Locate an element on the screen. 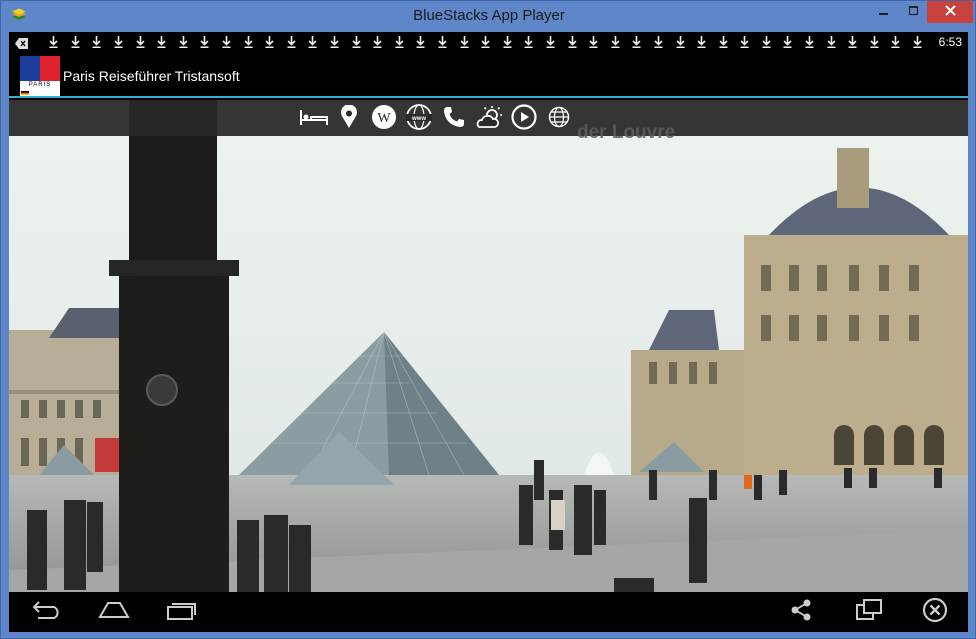 The width and height of the screenshot is (976, 639). call-button is located at coordinates (453, 119).